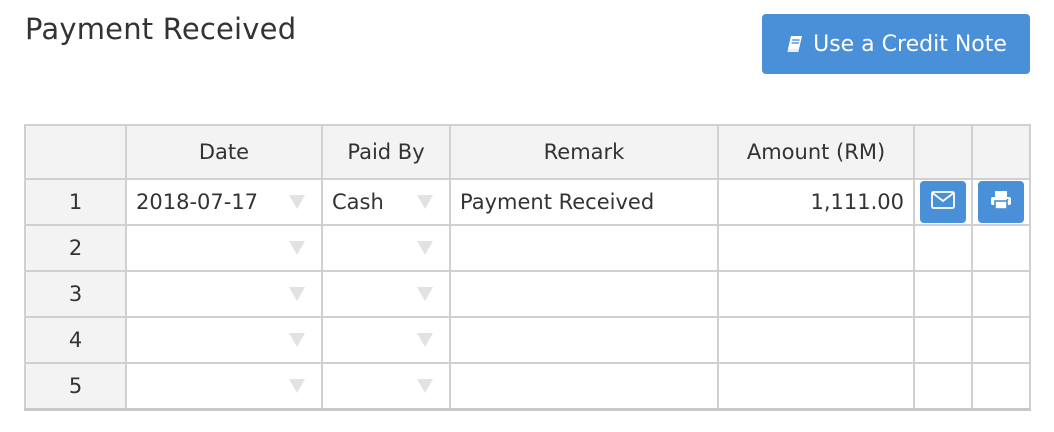 The width and height of the screenshot is (1054, 432). I want to click on printer-icon, so click(1001, 202).